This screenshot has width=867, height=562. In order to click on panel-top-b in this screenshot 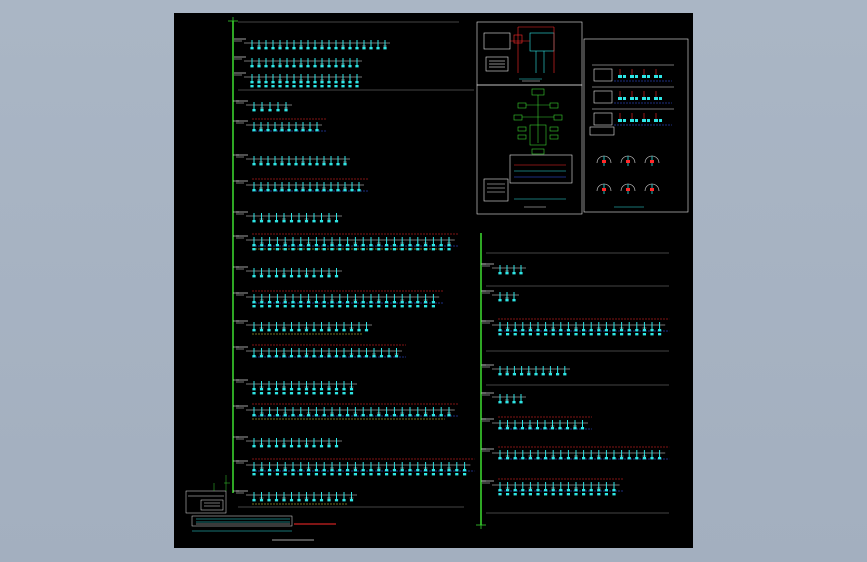, I will do `click(529, 149)`.